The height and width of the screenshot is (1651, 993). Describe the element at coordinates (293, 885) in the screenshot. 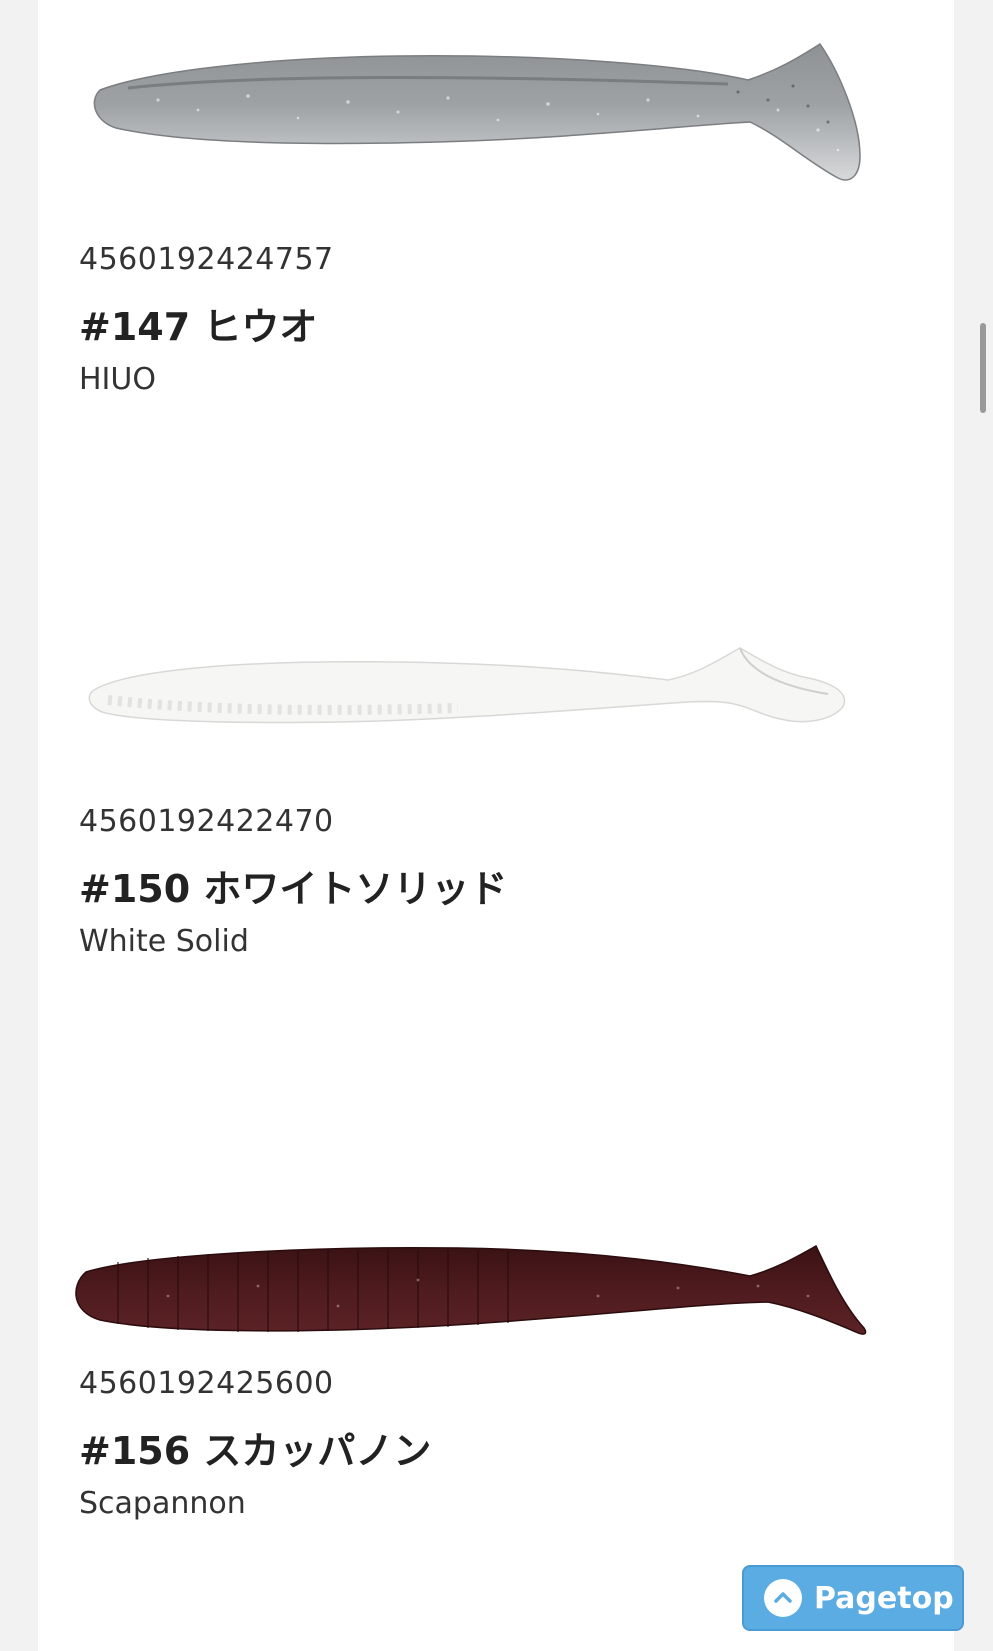

I see `product-name: #150 ホワイトソリッド` at that location.